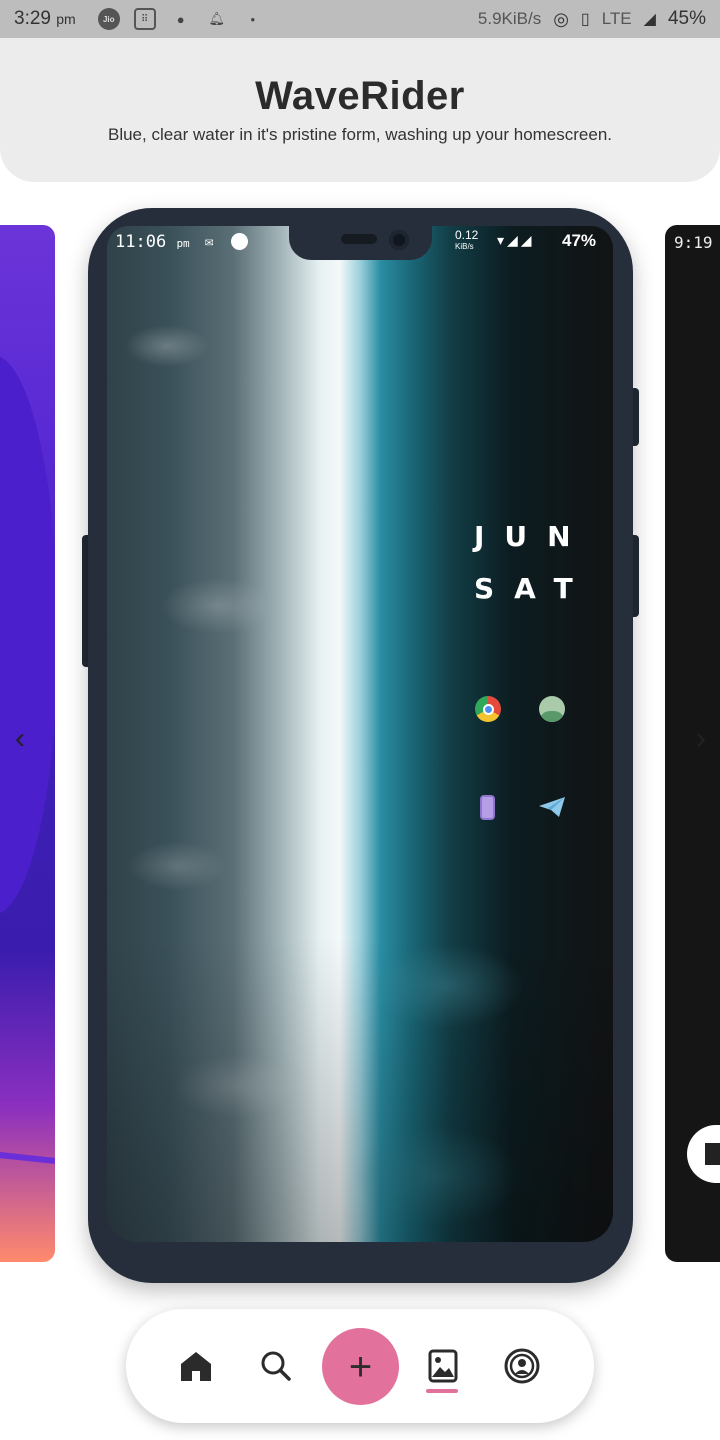  Describe the element at coordinates (509, 18) in the screenshot. I see `network-speed: 5.9KiB/s` at that location.